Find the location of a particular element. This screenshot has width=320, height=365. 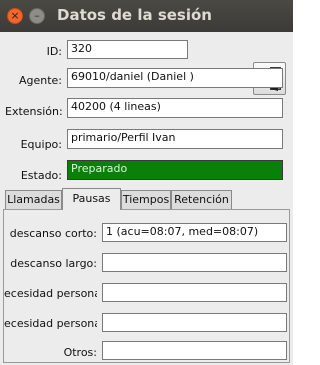

agent-field: 69010/daniel (Daniel ) is located at coordinates (175, 78).